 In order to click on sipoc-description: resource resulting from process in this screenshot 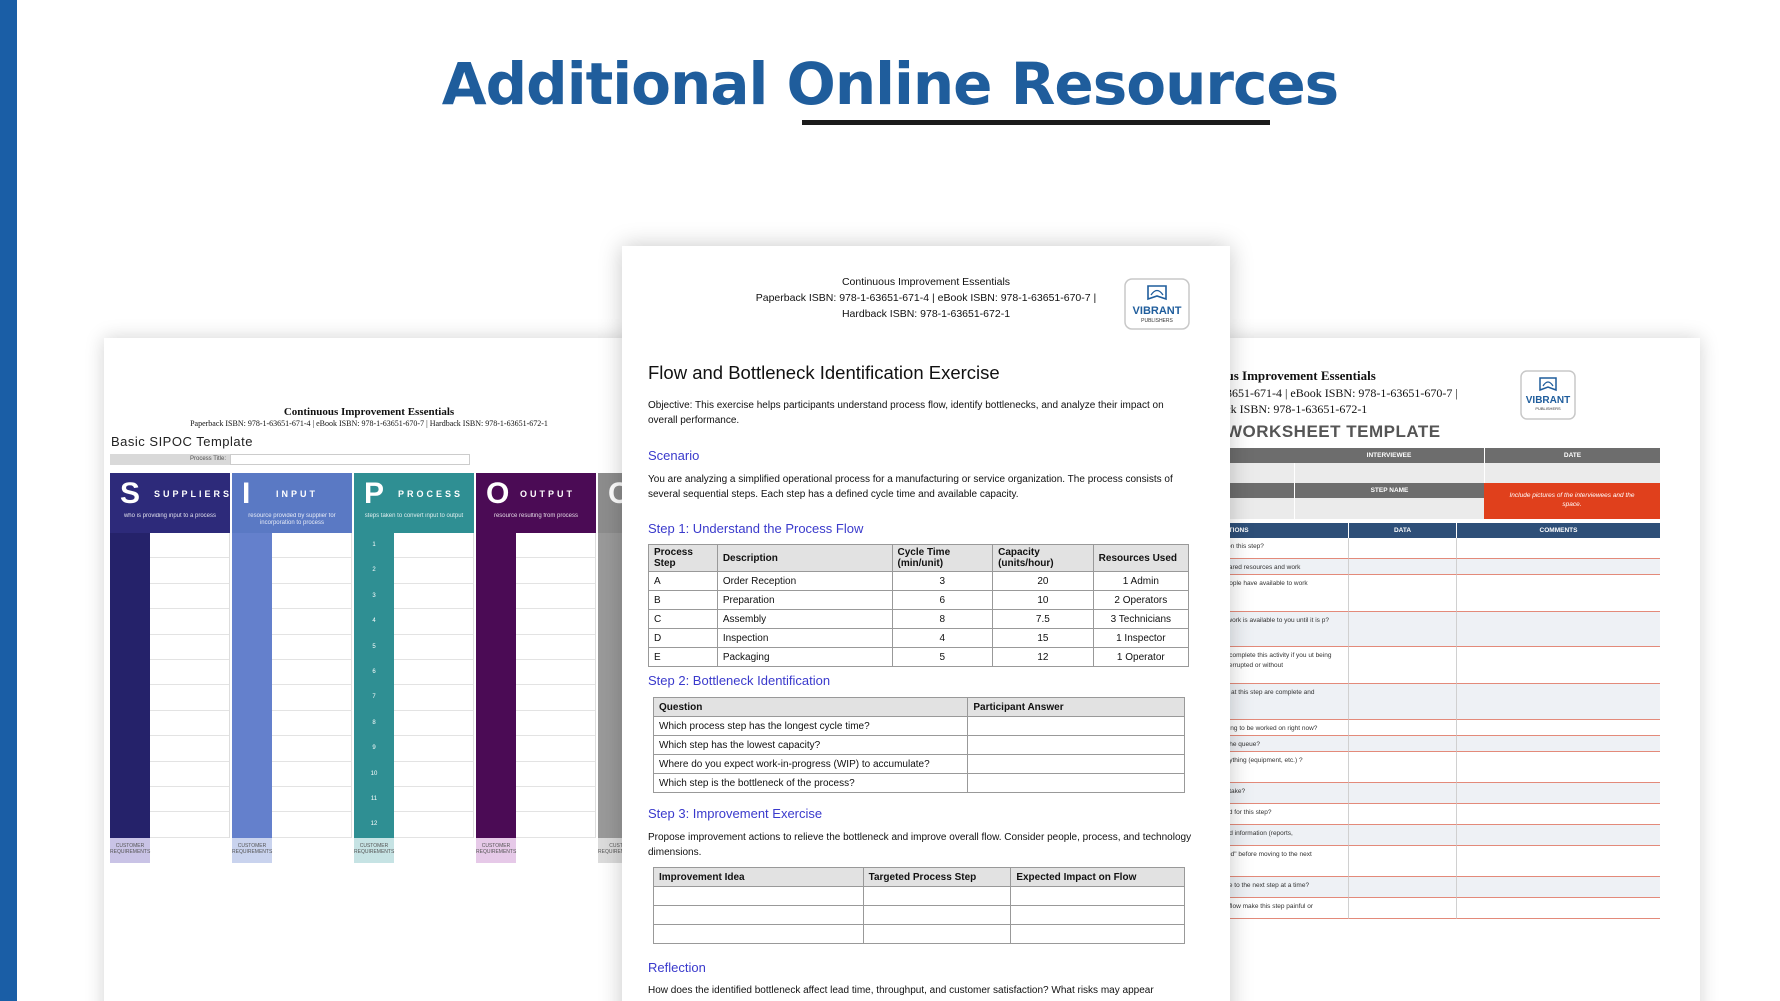, I will do `click(536, 516)`.